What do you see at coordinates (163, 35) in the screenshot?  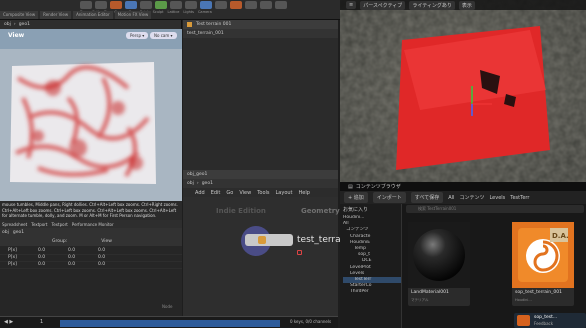 I see `camera-menu: No cam ▾` at bounding box center [163, 35].